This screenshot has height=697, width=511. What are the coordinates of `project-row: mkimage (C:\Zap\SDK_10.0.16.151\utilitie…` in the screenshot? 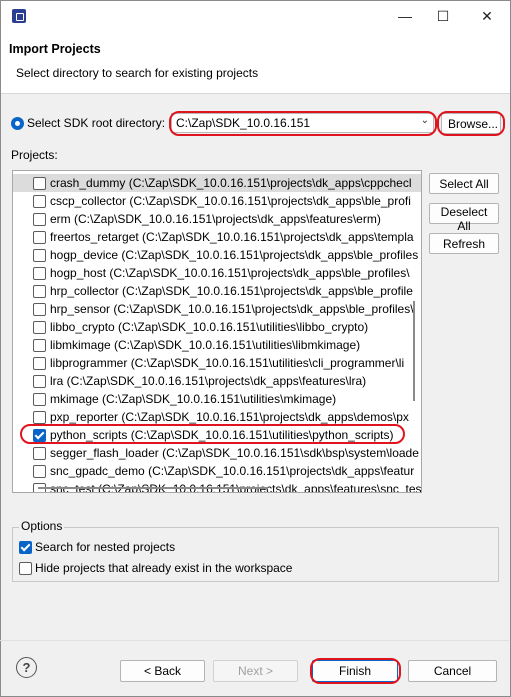 It's located at (217, 399).